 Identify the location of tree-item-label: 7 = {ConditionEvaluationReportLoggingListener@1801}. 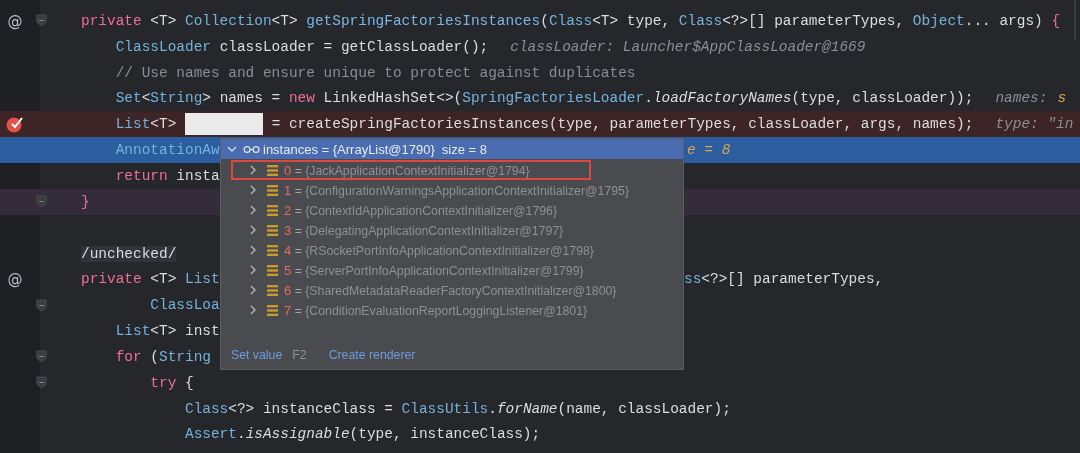
(436, 310).